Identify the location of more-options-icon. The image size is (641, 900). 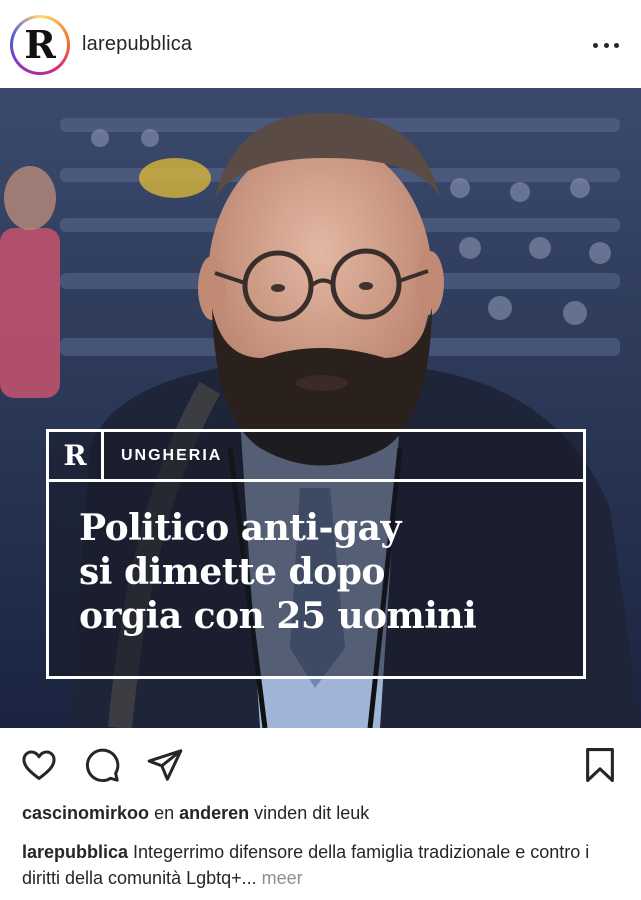
(606, 46).